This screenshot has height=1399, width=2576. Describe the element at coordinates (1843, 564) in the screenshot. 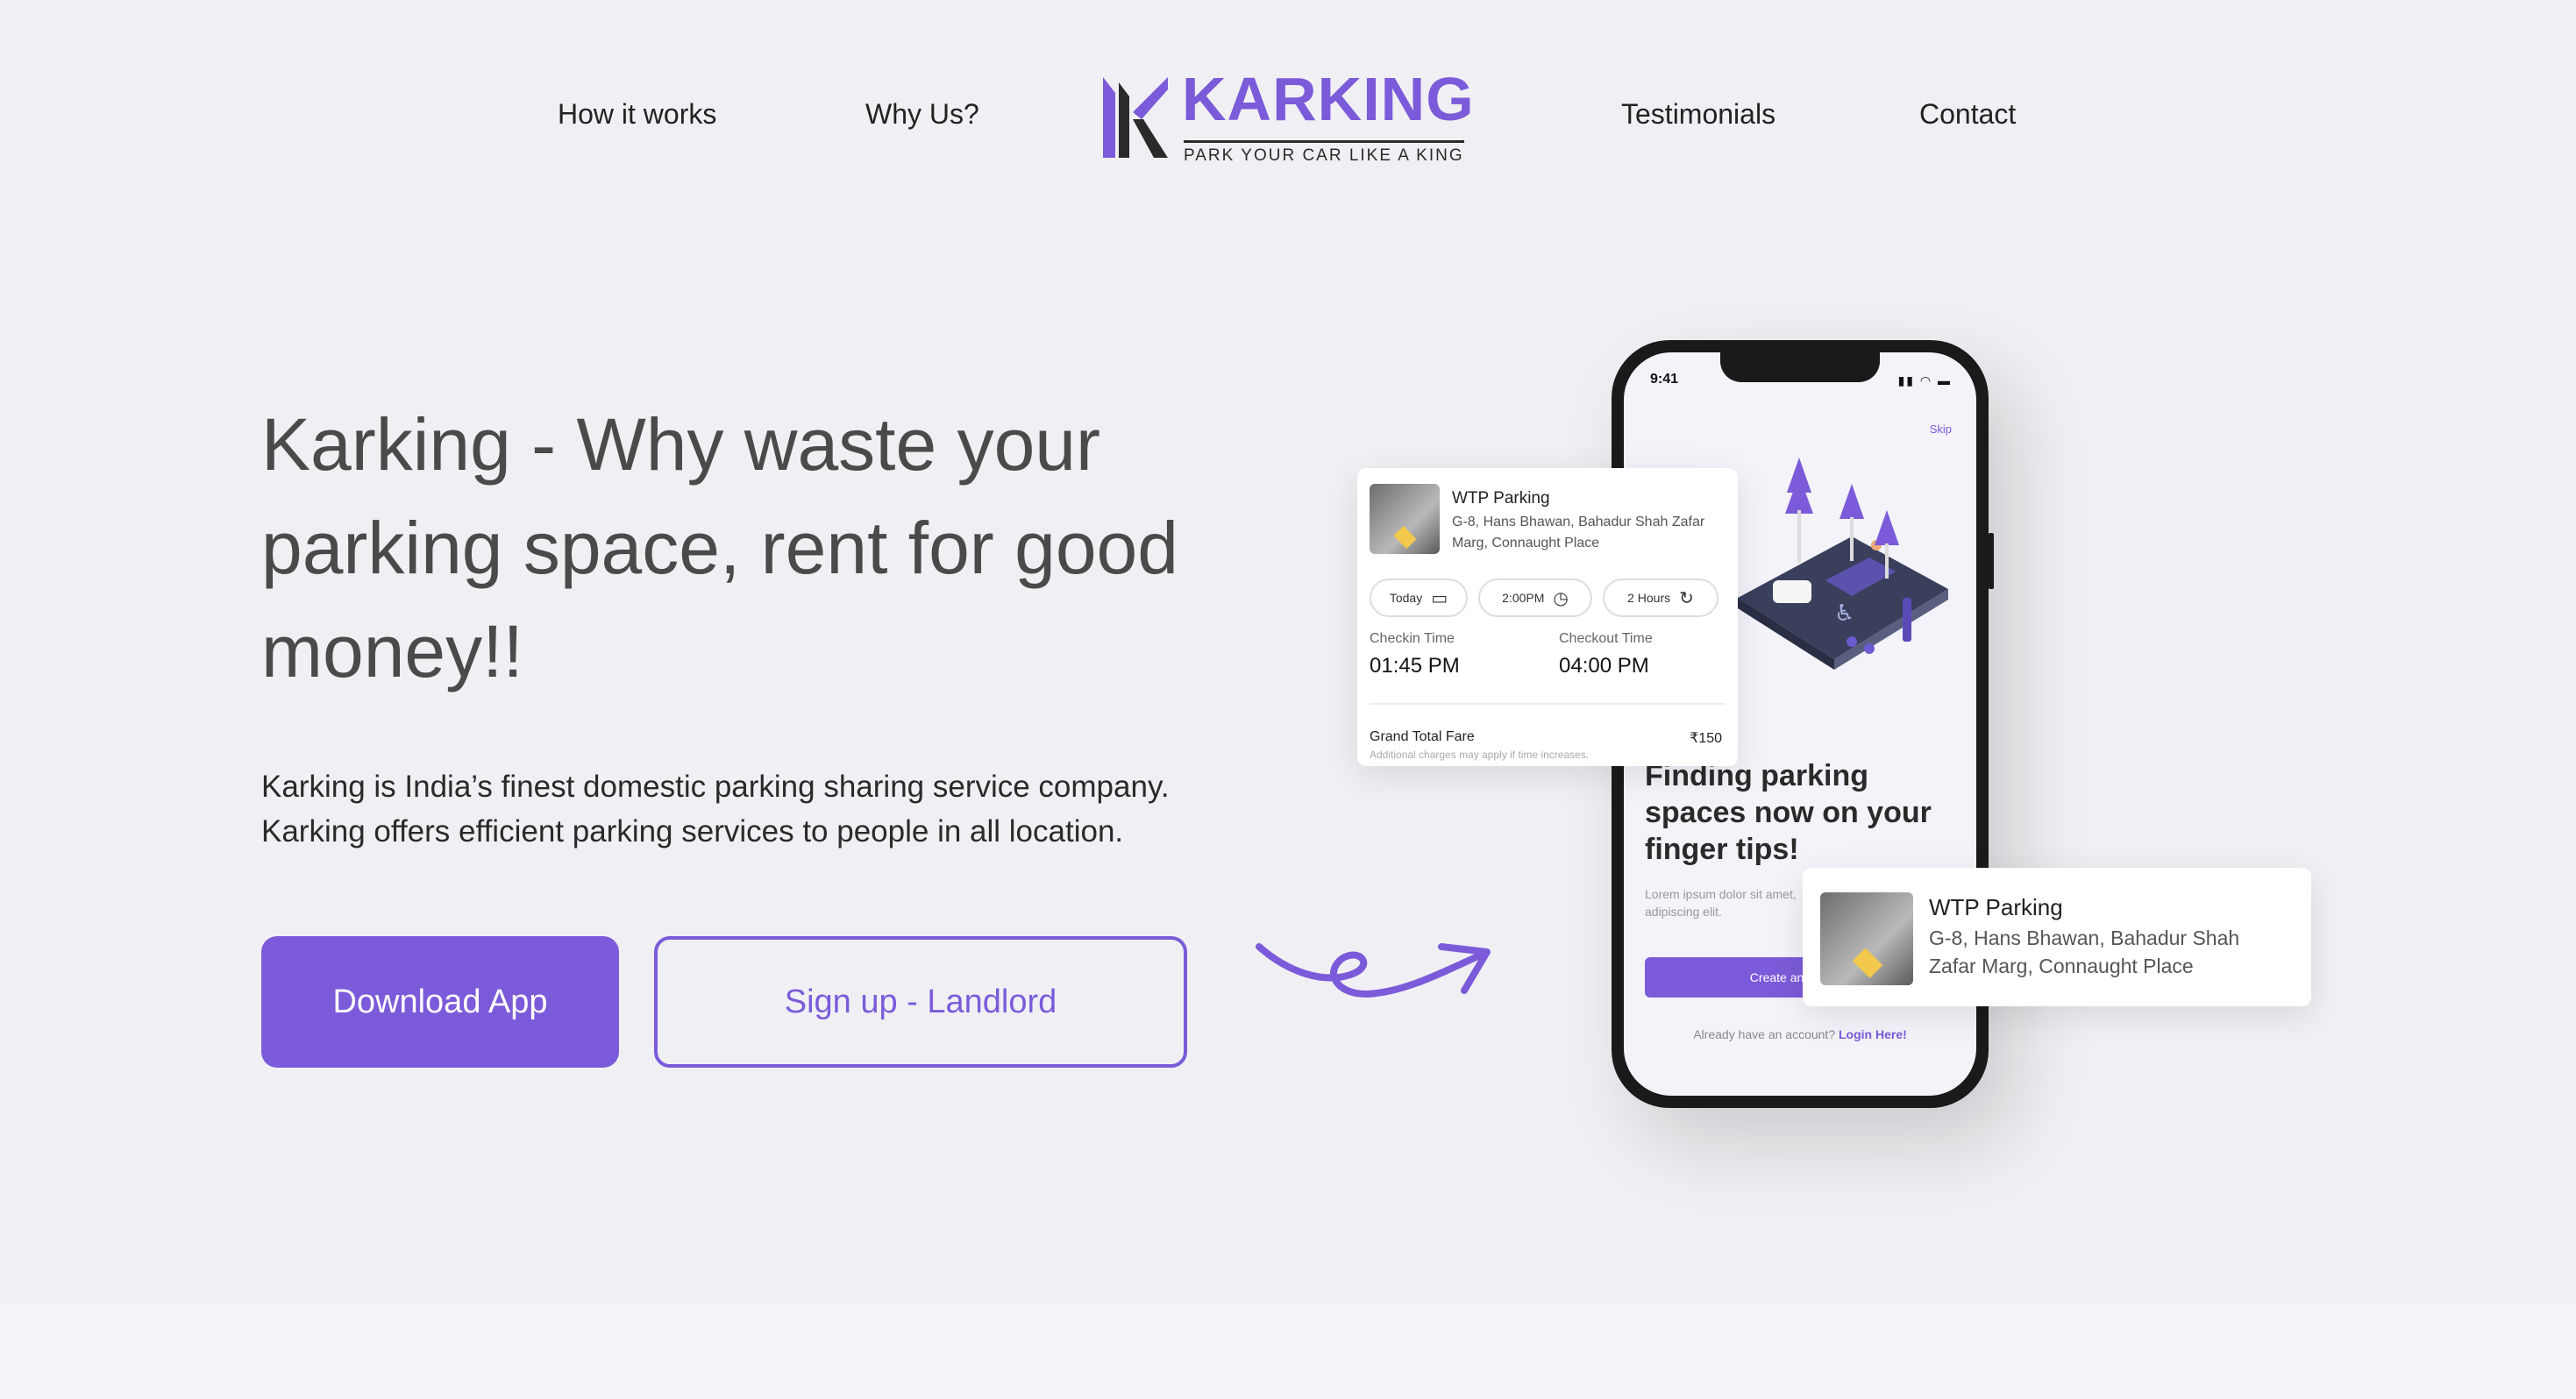

I see `parking-lot-illustration: ♿` at that location.